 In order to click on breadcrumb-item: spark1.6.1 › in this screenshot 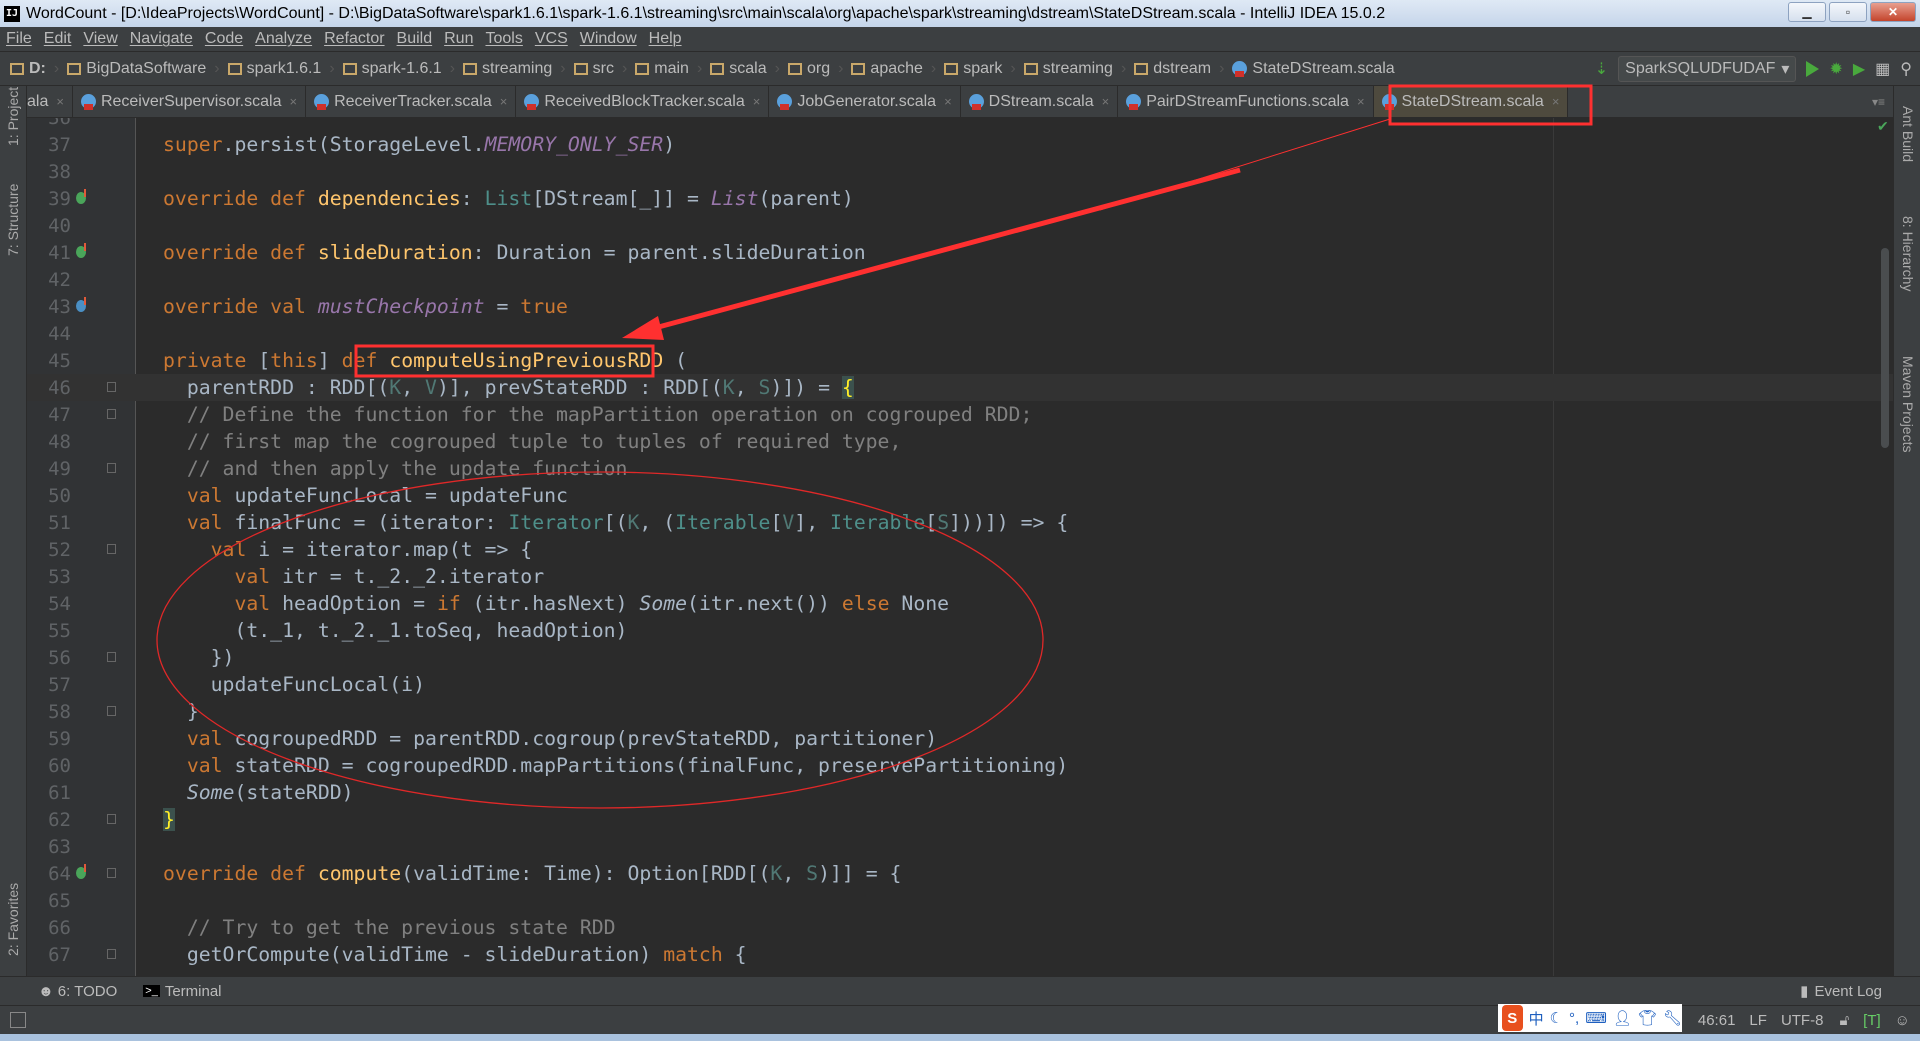, I will do `click(281, 69)`.